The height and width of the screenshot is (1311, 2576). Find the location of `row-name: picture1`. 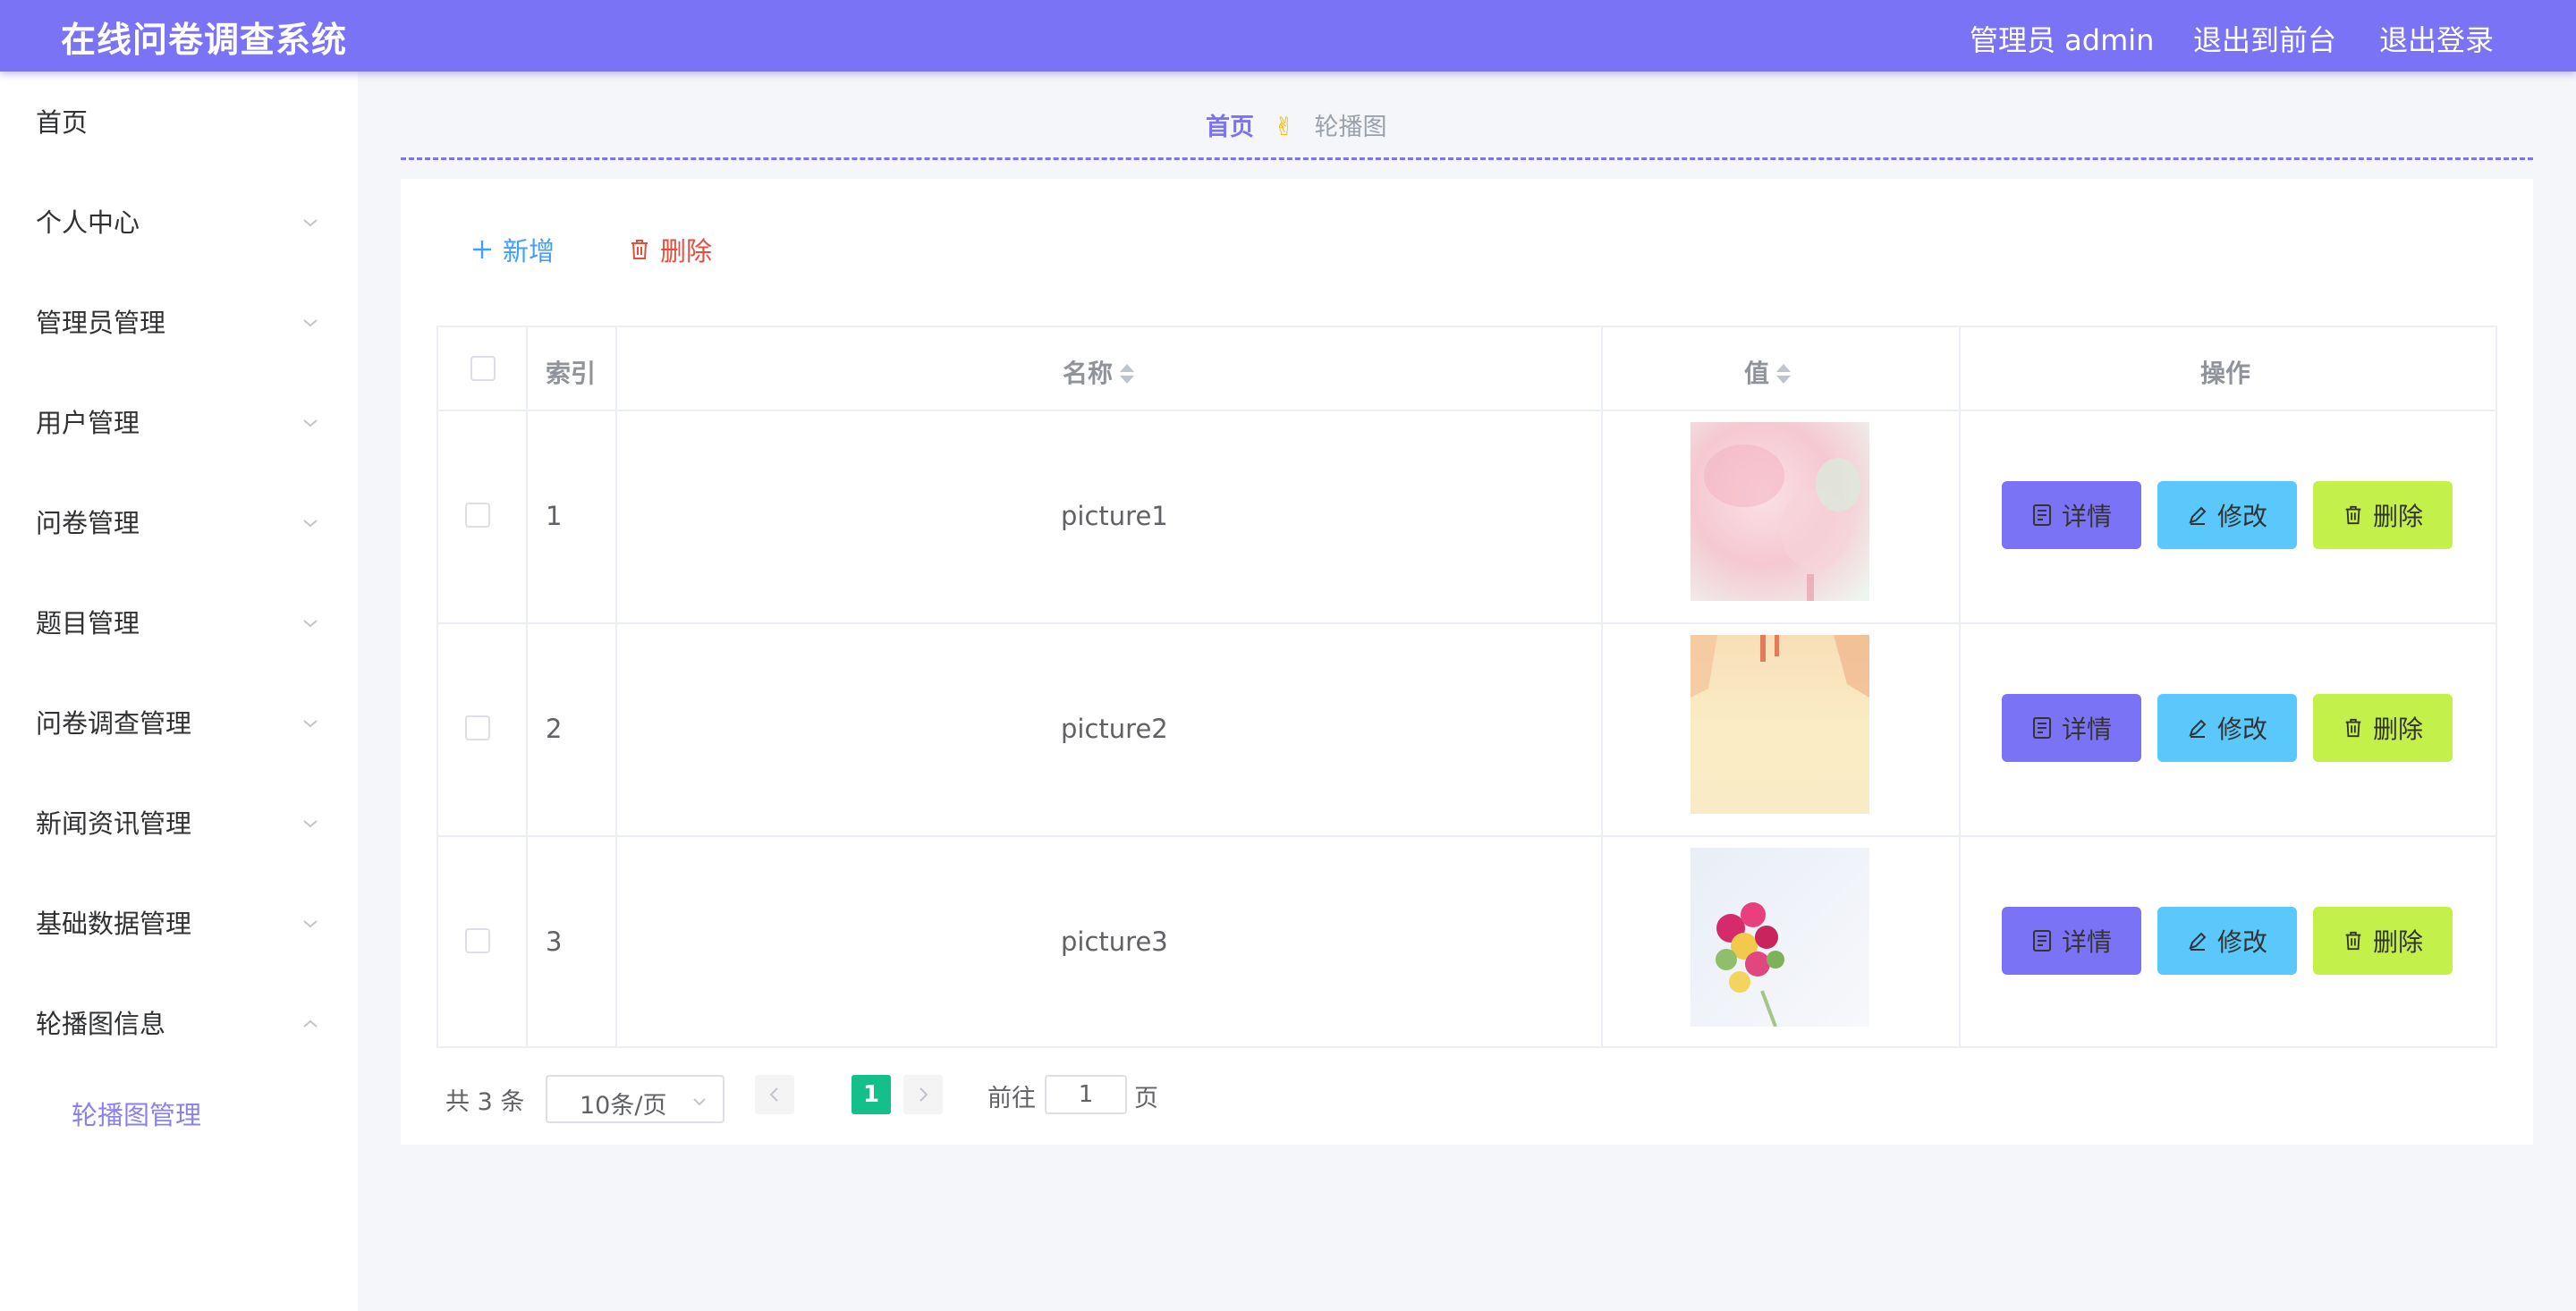

row-name: picture1 is located at coordinates (1114, 516).